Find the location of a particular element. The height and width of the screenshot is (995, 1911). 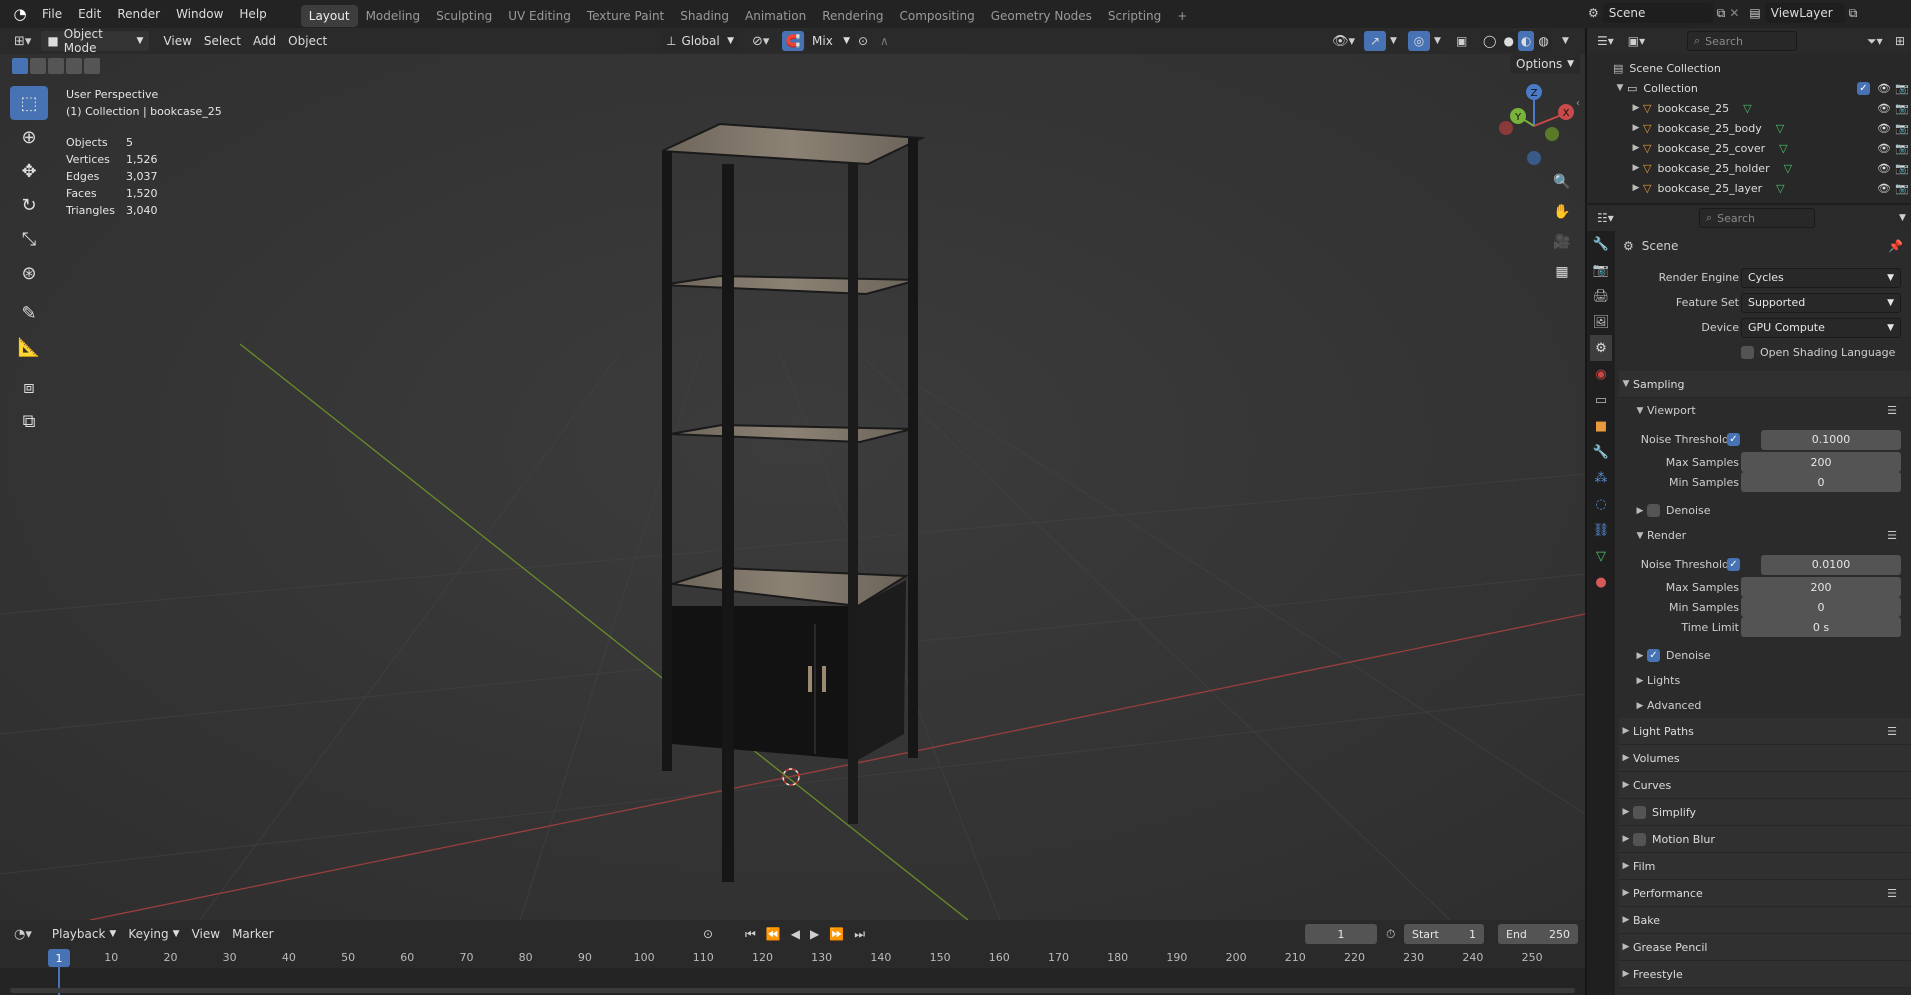

select-invert-icon is located at coordinates (74, 66).